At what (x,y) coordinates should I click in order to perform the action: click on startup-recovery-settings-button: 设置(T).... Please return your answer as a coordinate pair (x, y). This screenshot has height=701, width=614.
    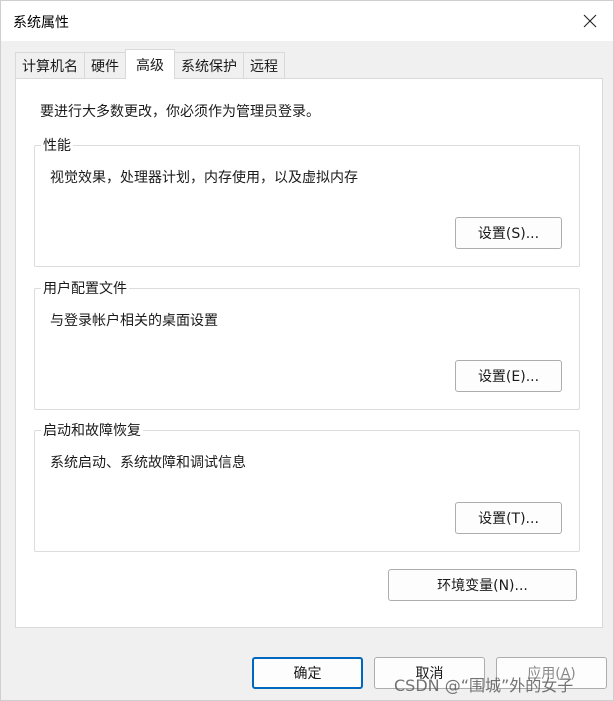
    Looking at the image, I should click on (508, 518).